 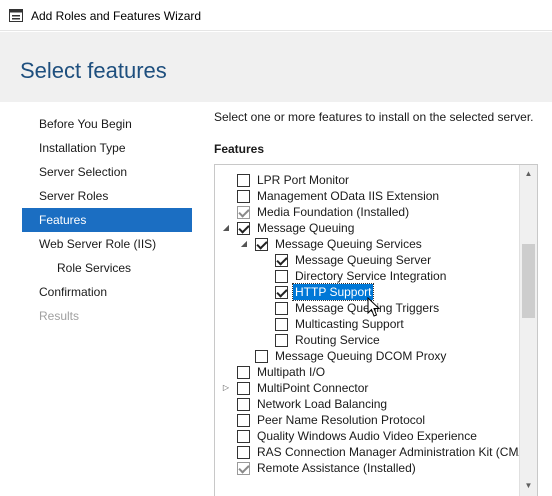 I want to click on feature-row: LPR Port Monitor, so click(x=368, y=180).